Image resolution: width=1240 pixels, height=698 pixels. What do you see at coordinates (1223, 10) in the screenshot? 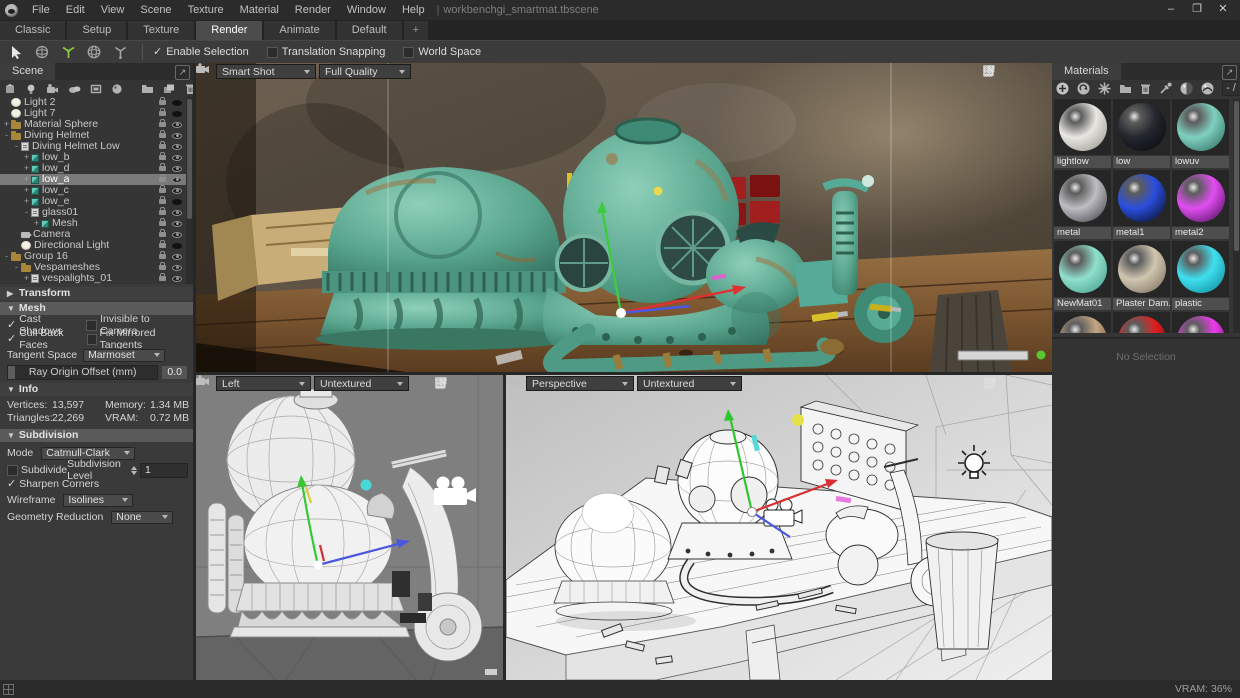
I see `close-button: ✕` at bounding box center [1223, 10].